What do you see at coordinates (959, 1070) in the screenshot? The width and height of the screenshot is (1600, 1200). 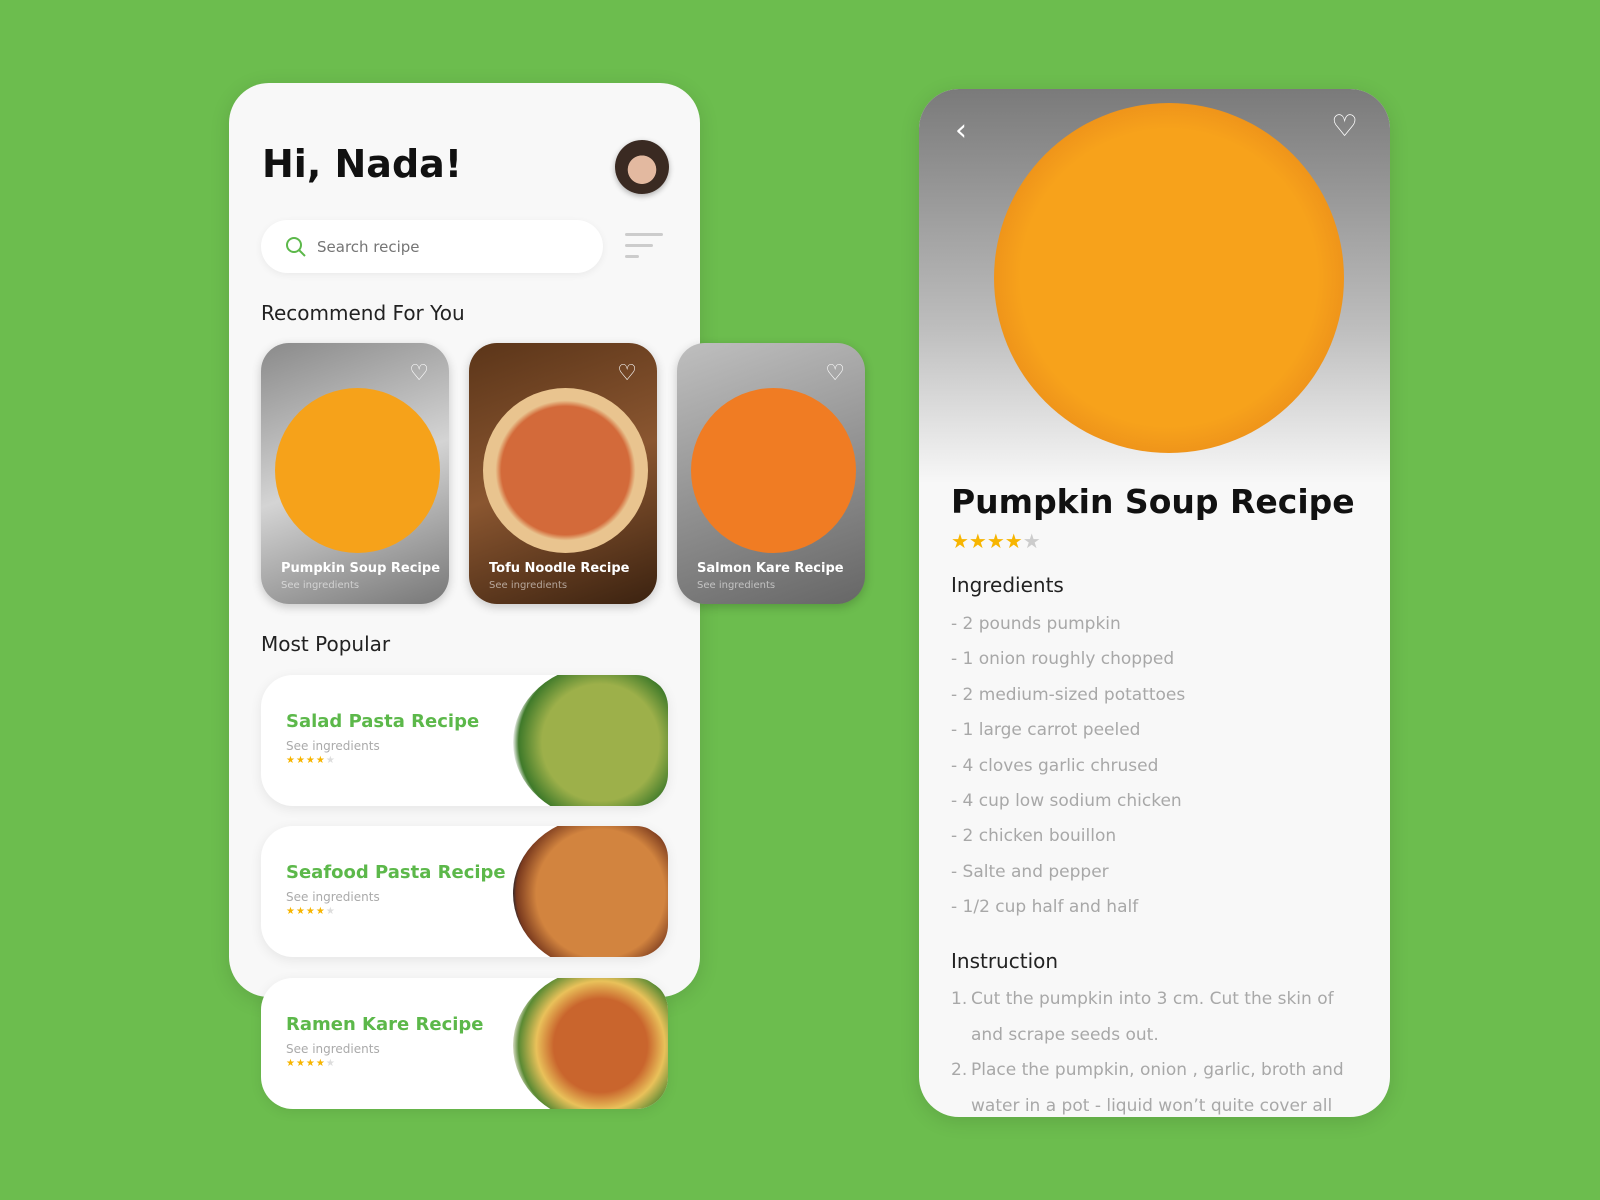 I see `step-number: 2.` at bounding box center [959, 1070].